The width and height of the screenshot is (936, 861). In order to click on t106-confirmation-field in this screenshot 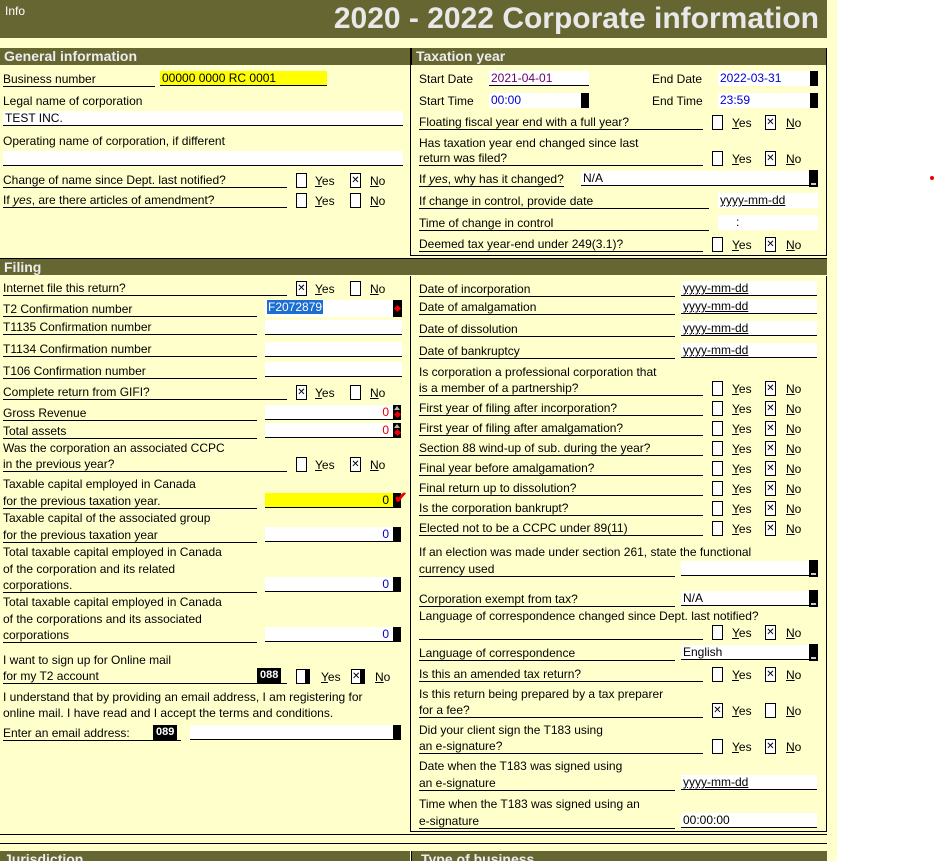, I will do `click(333, 369)`.